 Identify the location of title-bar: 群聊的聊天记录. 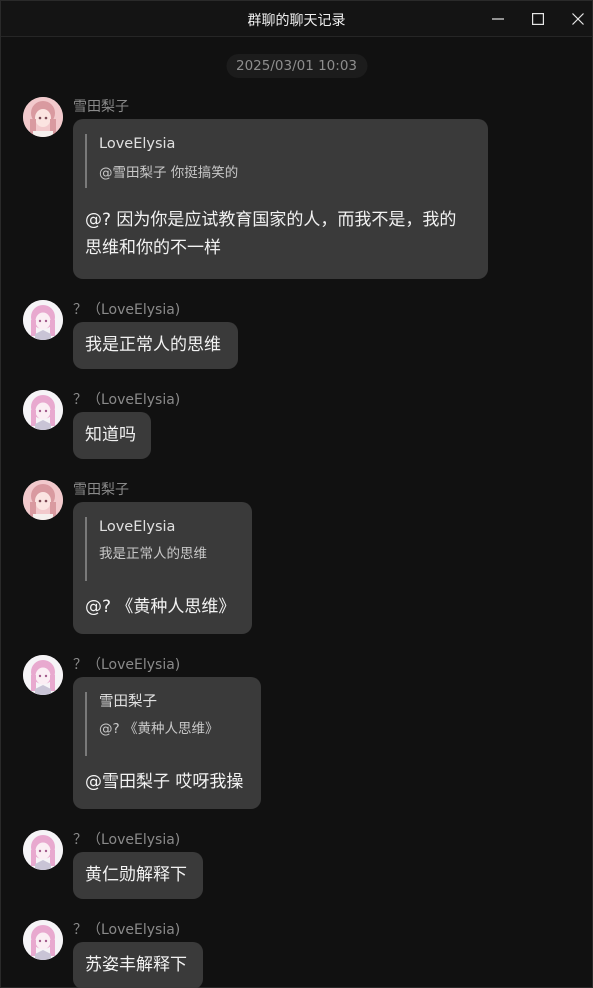
(296, 19).